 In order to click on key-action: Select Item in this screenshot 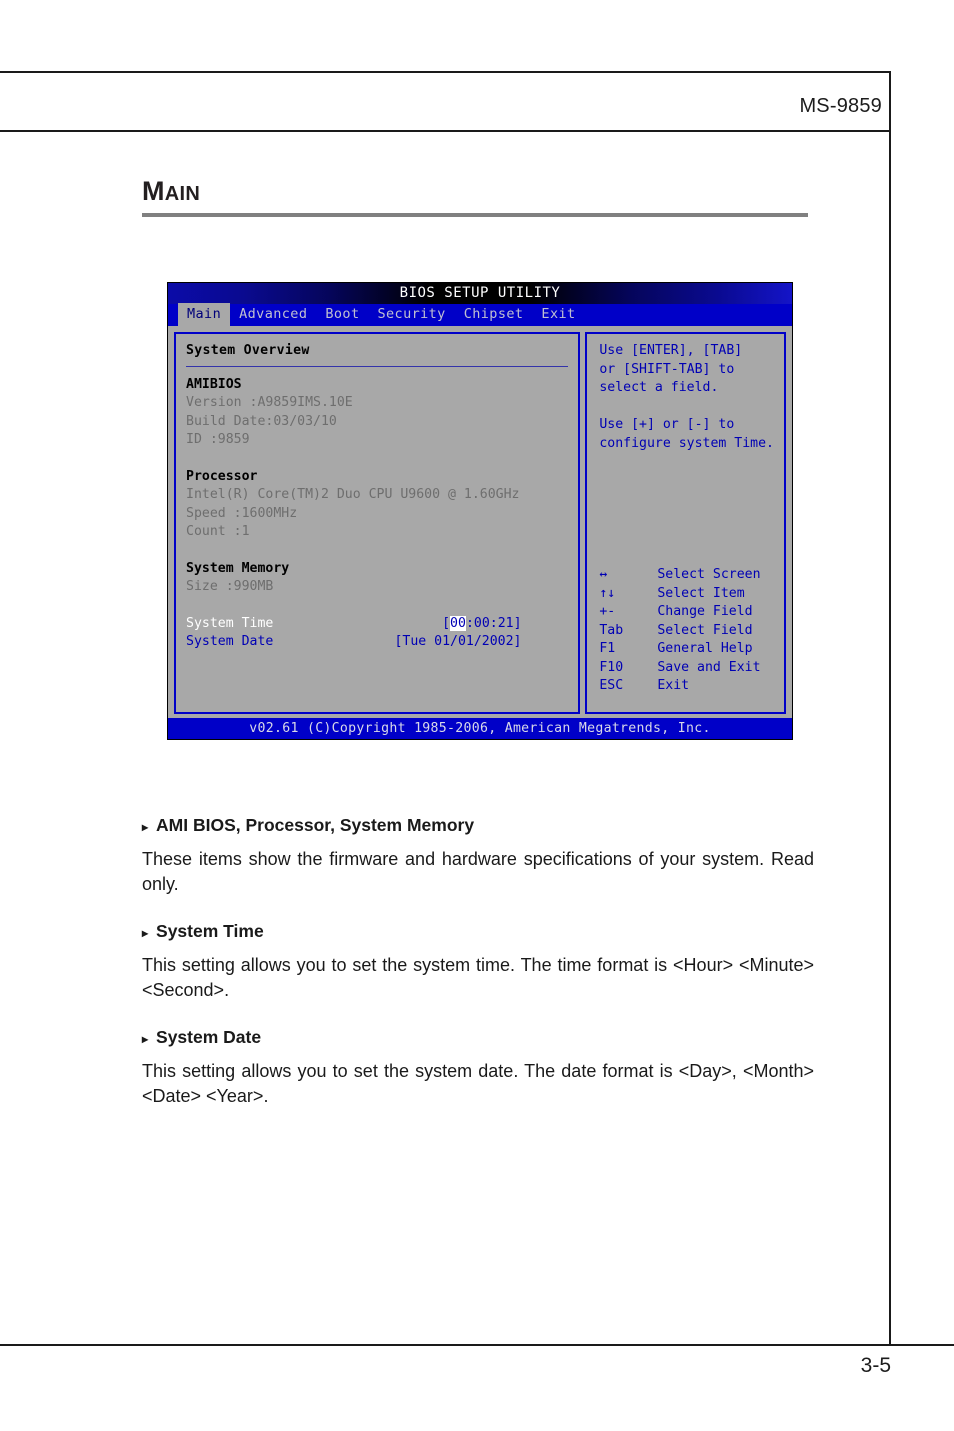, I will do `click(701, 593)`.